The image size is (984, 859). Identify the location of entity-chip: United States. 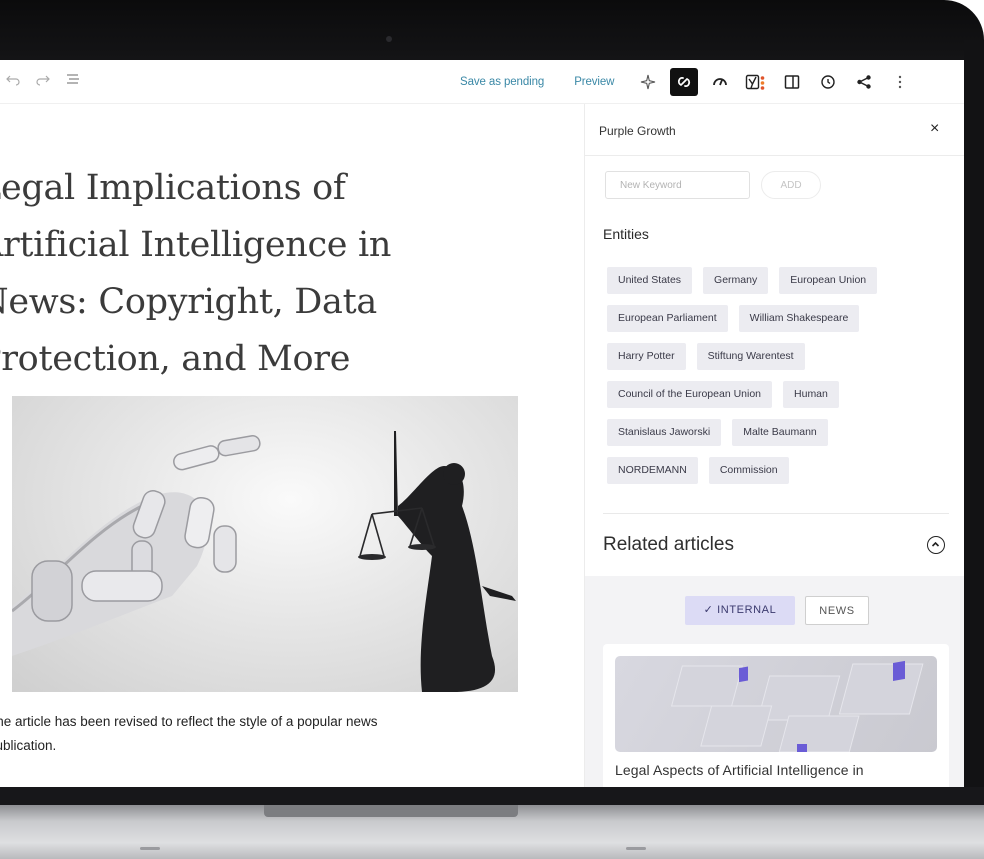
(650, 280).